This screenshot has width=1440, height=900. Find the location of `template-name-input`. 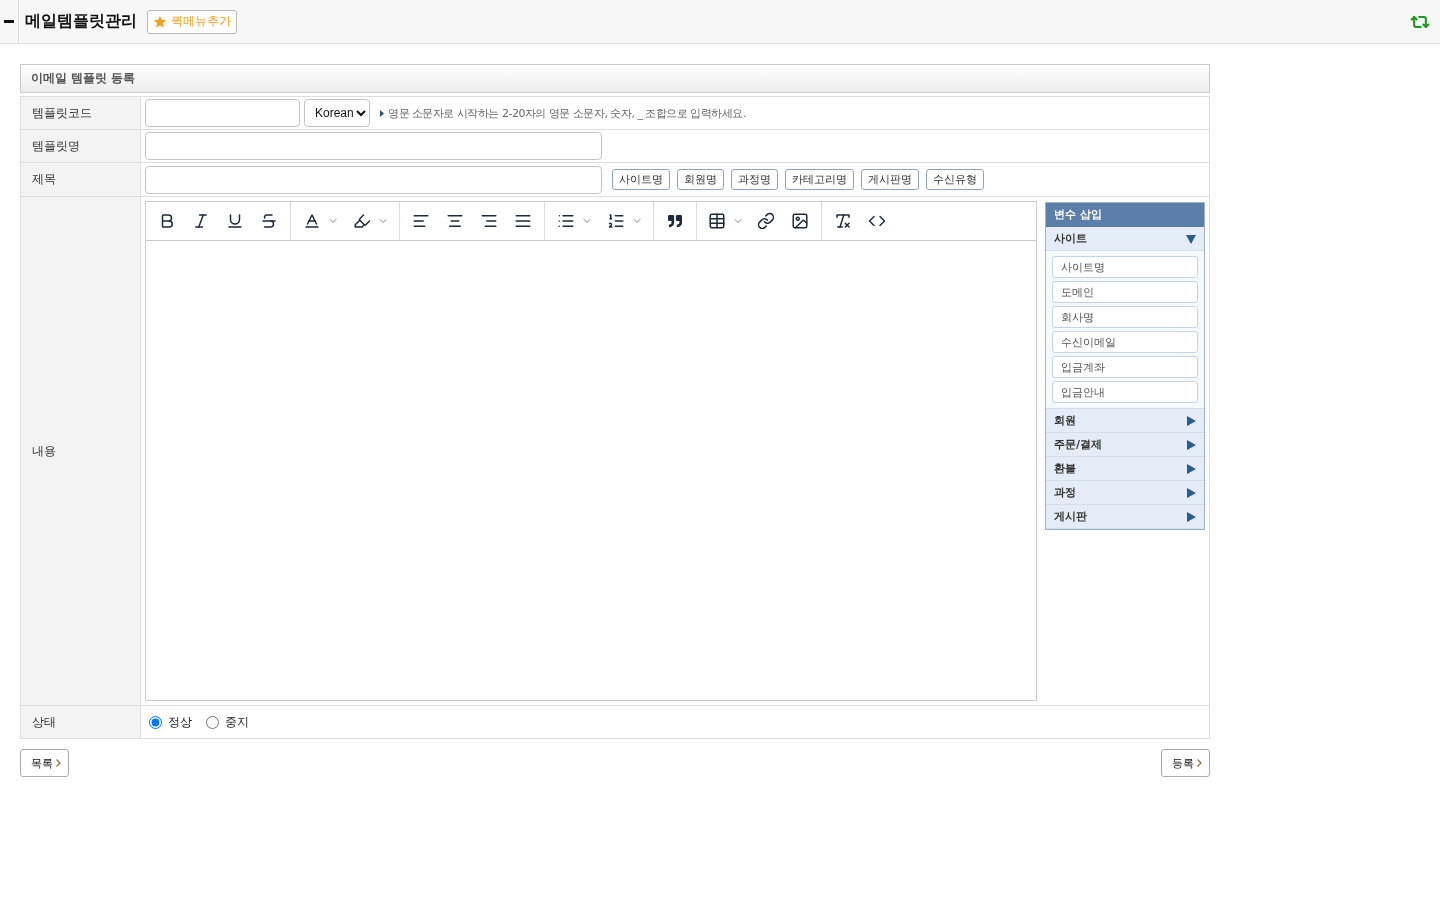

template-name-input is located at coordinates (373, 146).